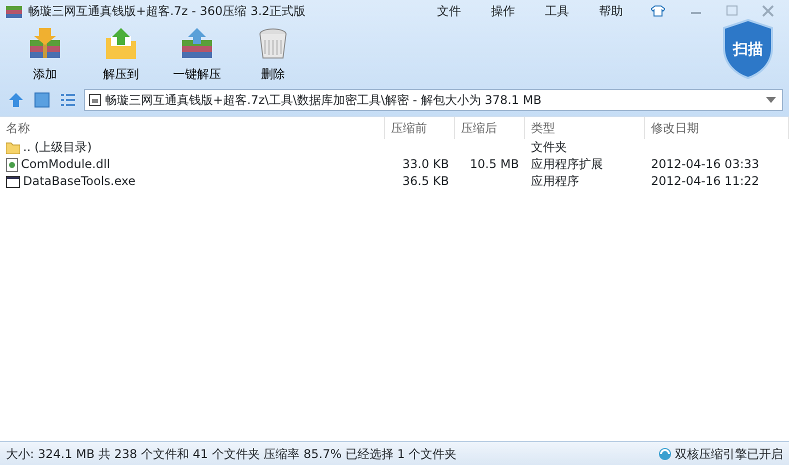 The width and height of the screenshot is (789, 465). Describe the element at coordinates (557, 11) in the screenshot. I see `menu-item: 工具` at that location.